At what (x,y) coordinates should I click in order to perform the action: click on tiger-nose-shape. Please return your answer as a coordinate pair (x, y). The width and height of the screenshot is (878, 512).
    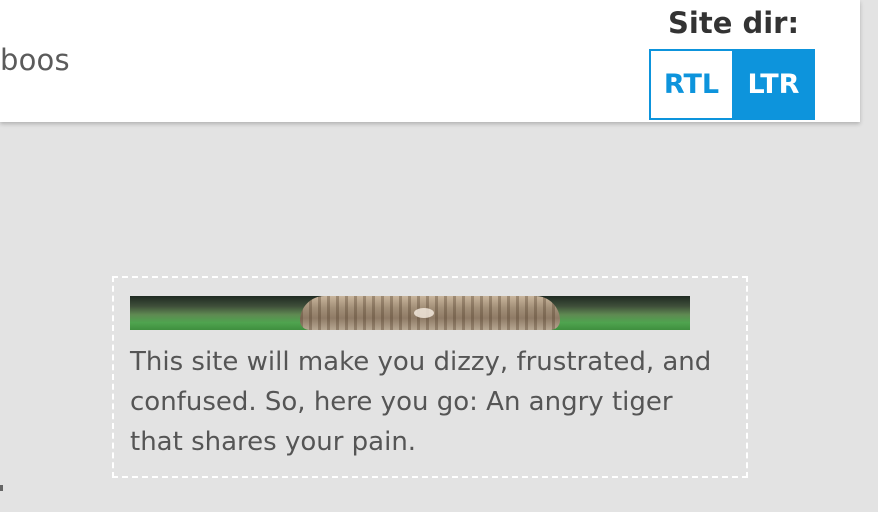
    Looking at the image, I should click on (424, 313).